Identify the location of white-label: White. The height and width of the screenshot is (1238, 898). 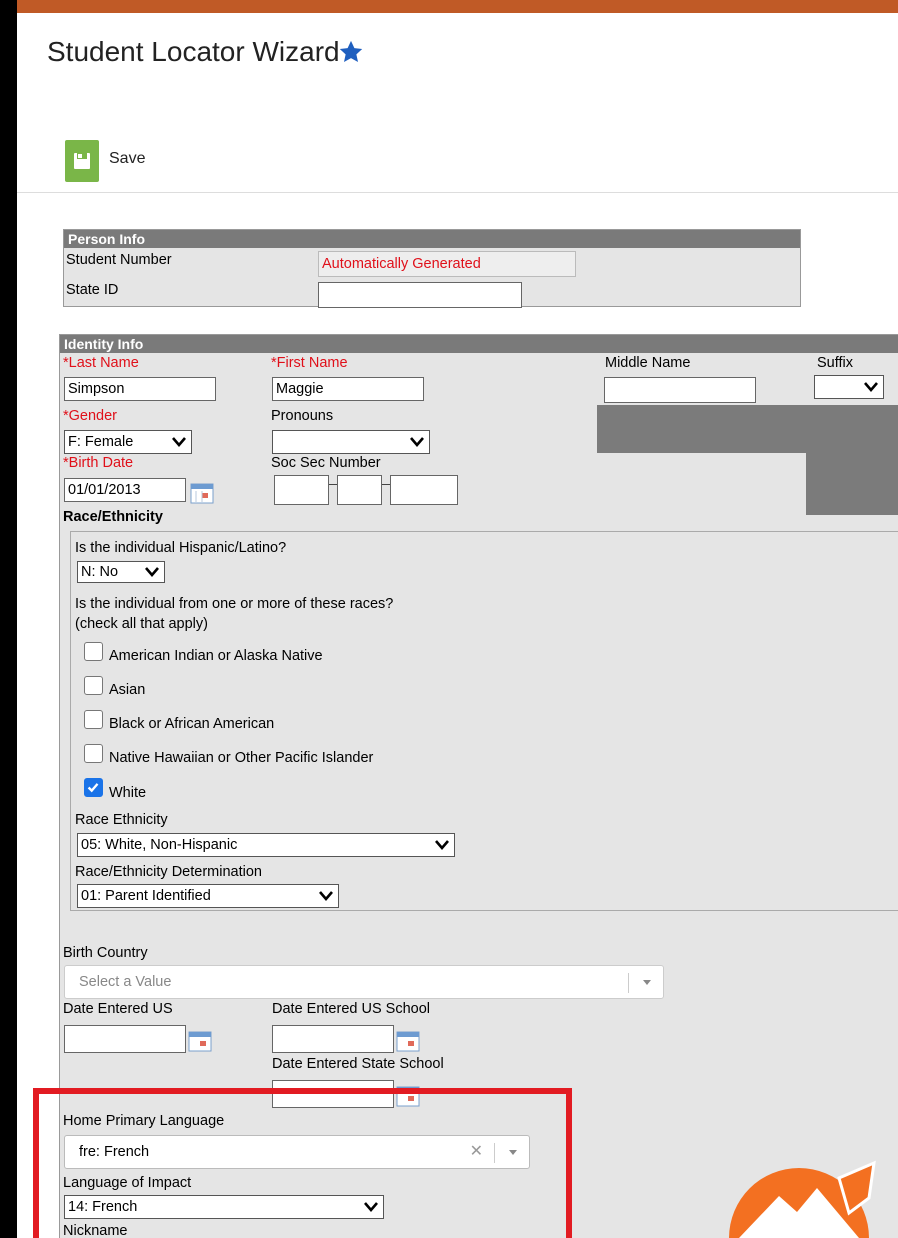
(128, 793).